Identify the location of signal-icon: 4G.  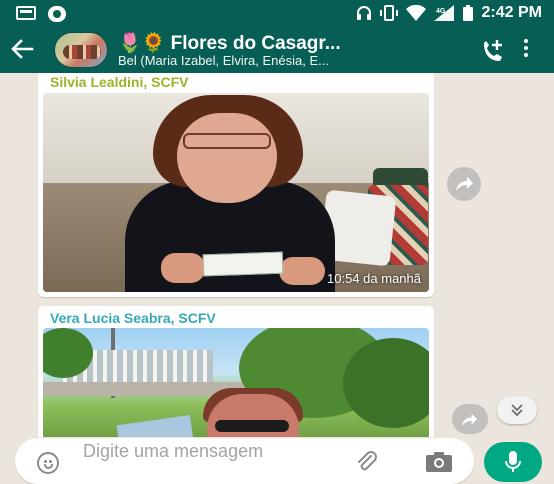
(443, 13).